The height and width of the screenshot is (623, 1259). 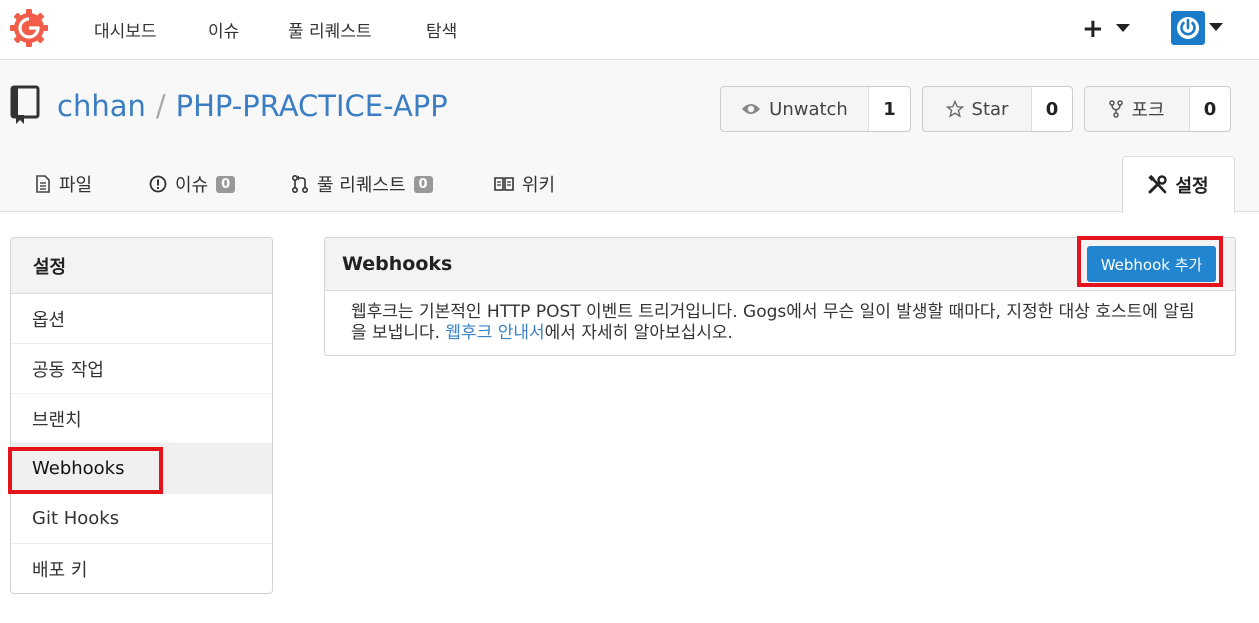 What do you see at coordinates (629, 30) in the screenshot?
I see `top-navbar: 대시보드 이슈 풀 리퀘스트 탐색 +` at bounding box center [629, 30].